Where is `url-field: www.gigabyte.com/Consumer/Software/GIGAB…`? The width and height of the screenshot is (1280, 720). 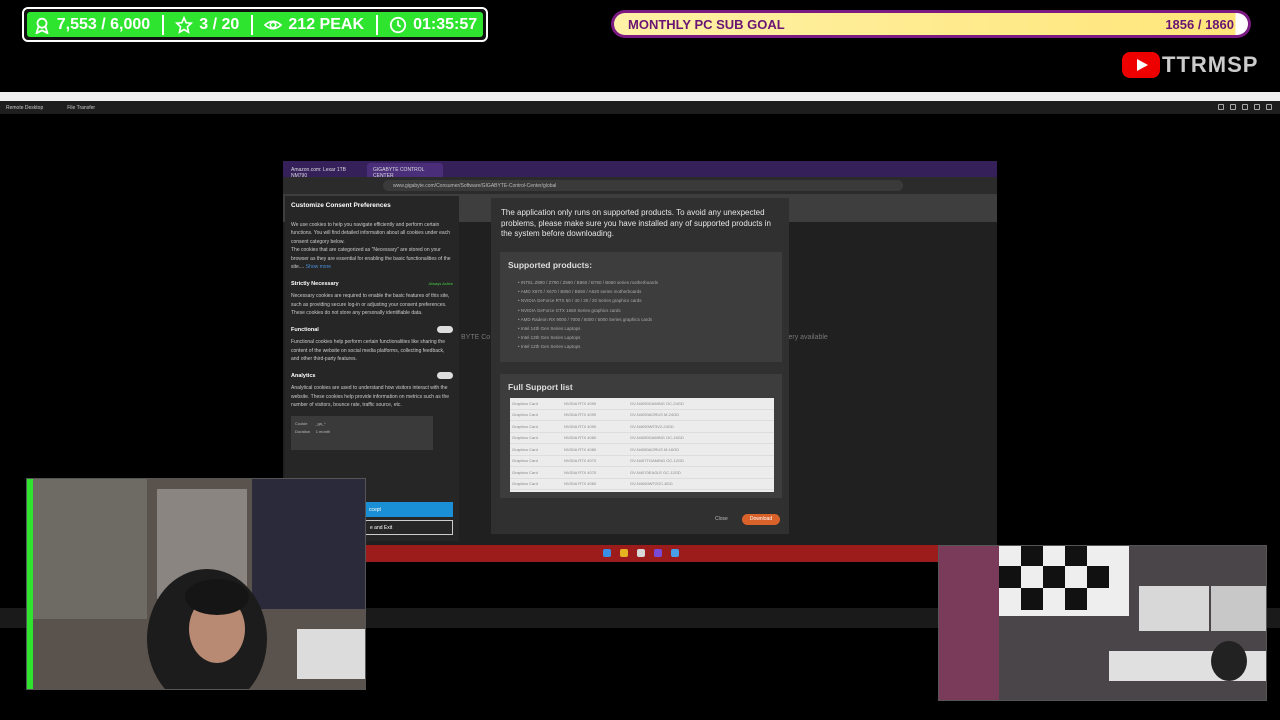 url-field: www.gigabyte.com/Consumer/Software/GIGAB… is located at coordinates (643, 185).